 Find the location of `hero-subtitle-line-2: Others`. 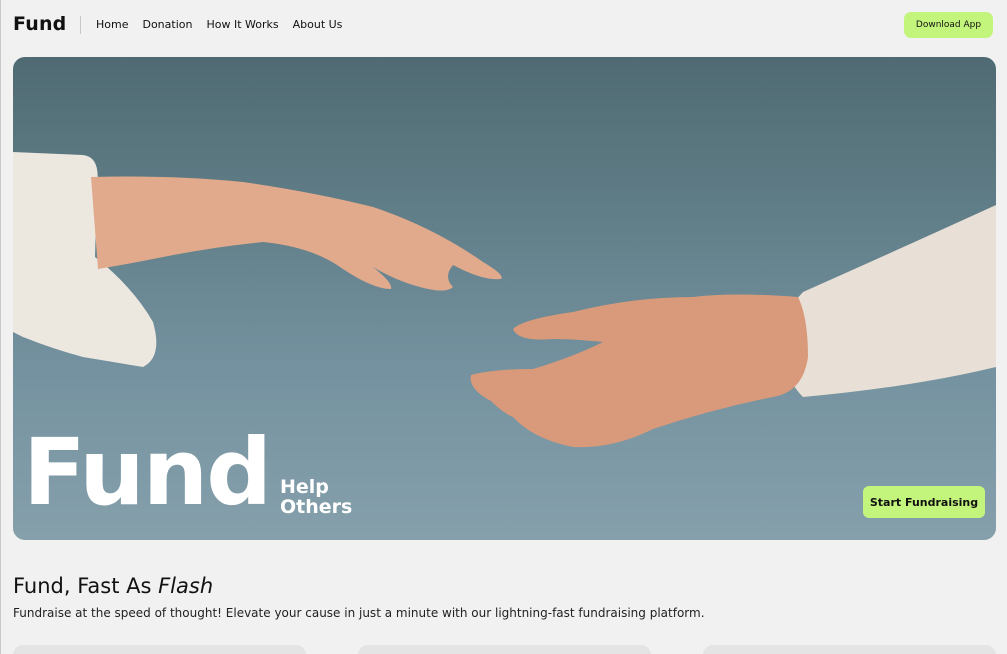

hero-subtitle-line-2: Others is located at coordinates (316, 507).